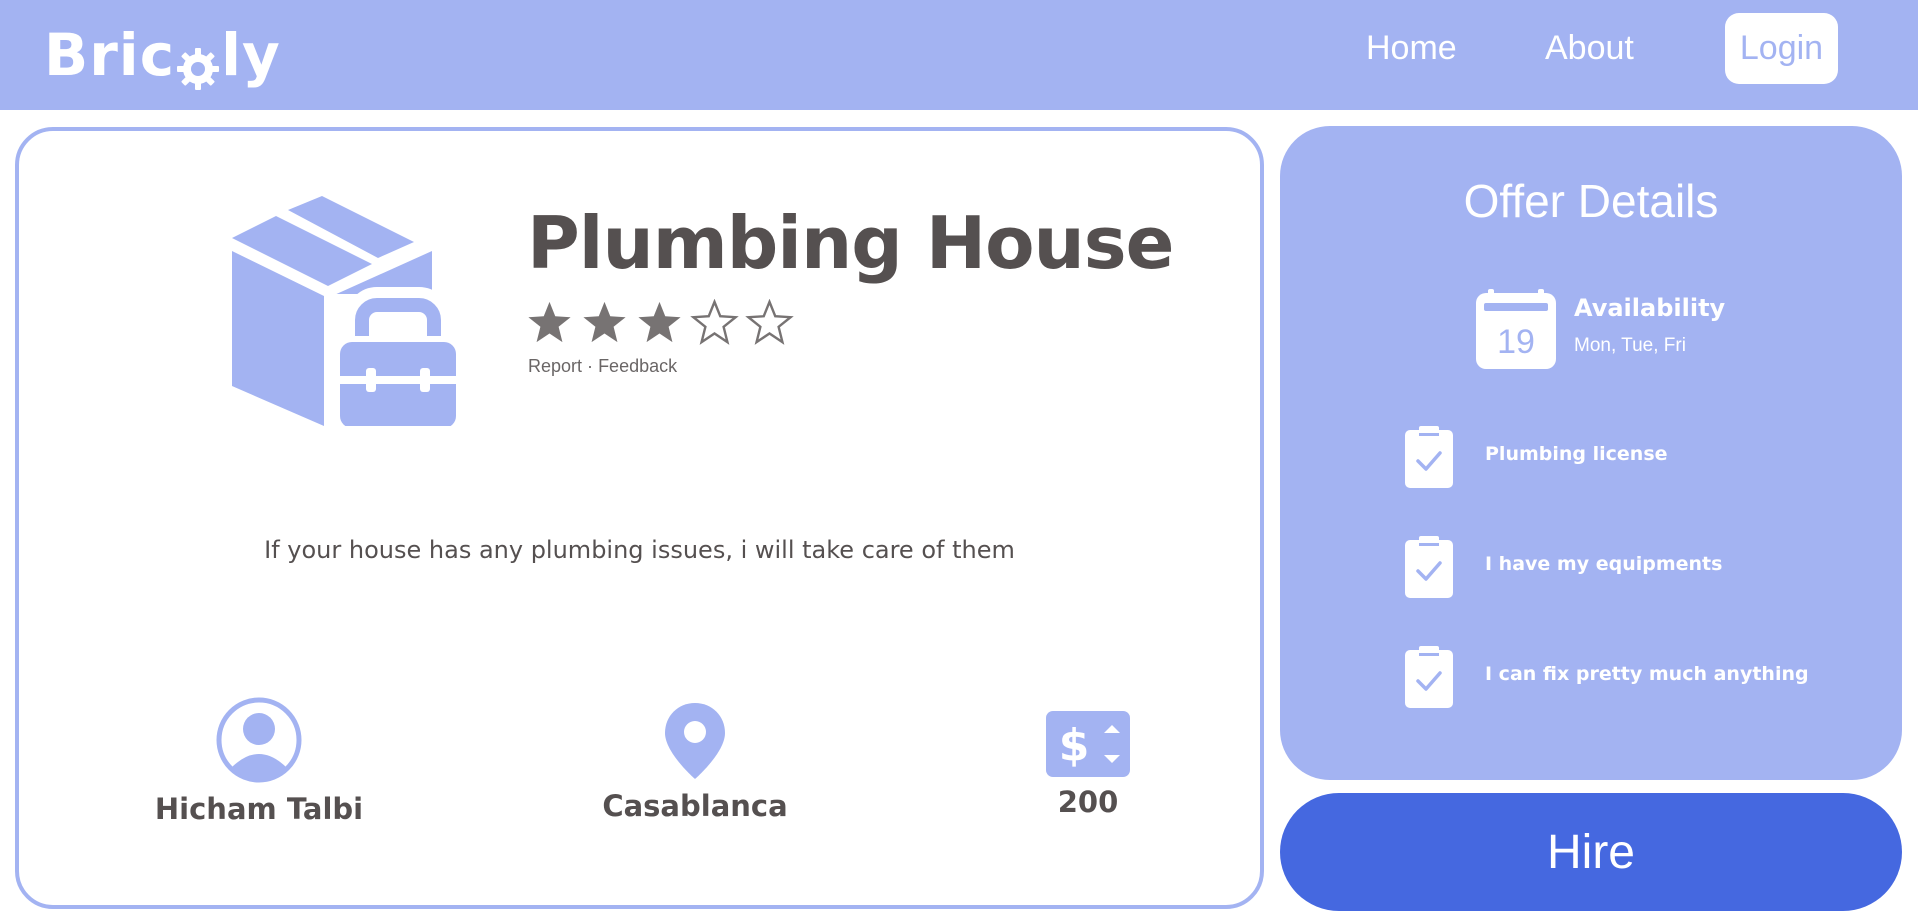 This screenshot has height=921, width=1918. What do you see at coordinates (555, 366) in the screenshot?
I see `report-link: Report` at bounding box center [555, 366].